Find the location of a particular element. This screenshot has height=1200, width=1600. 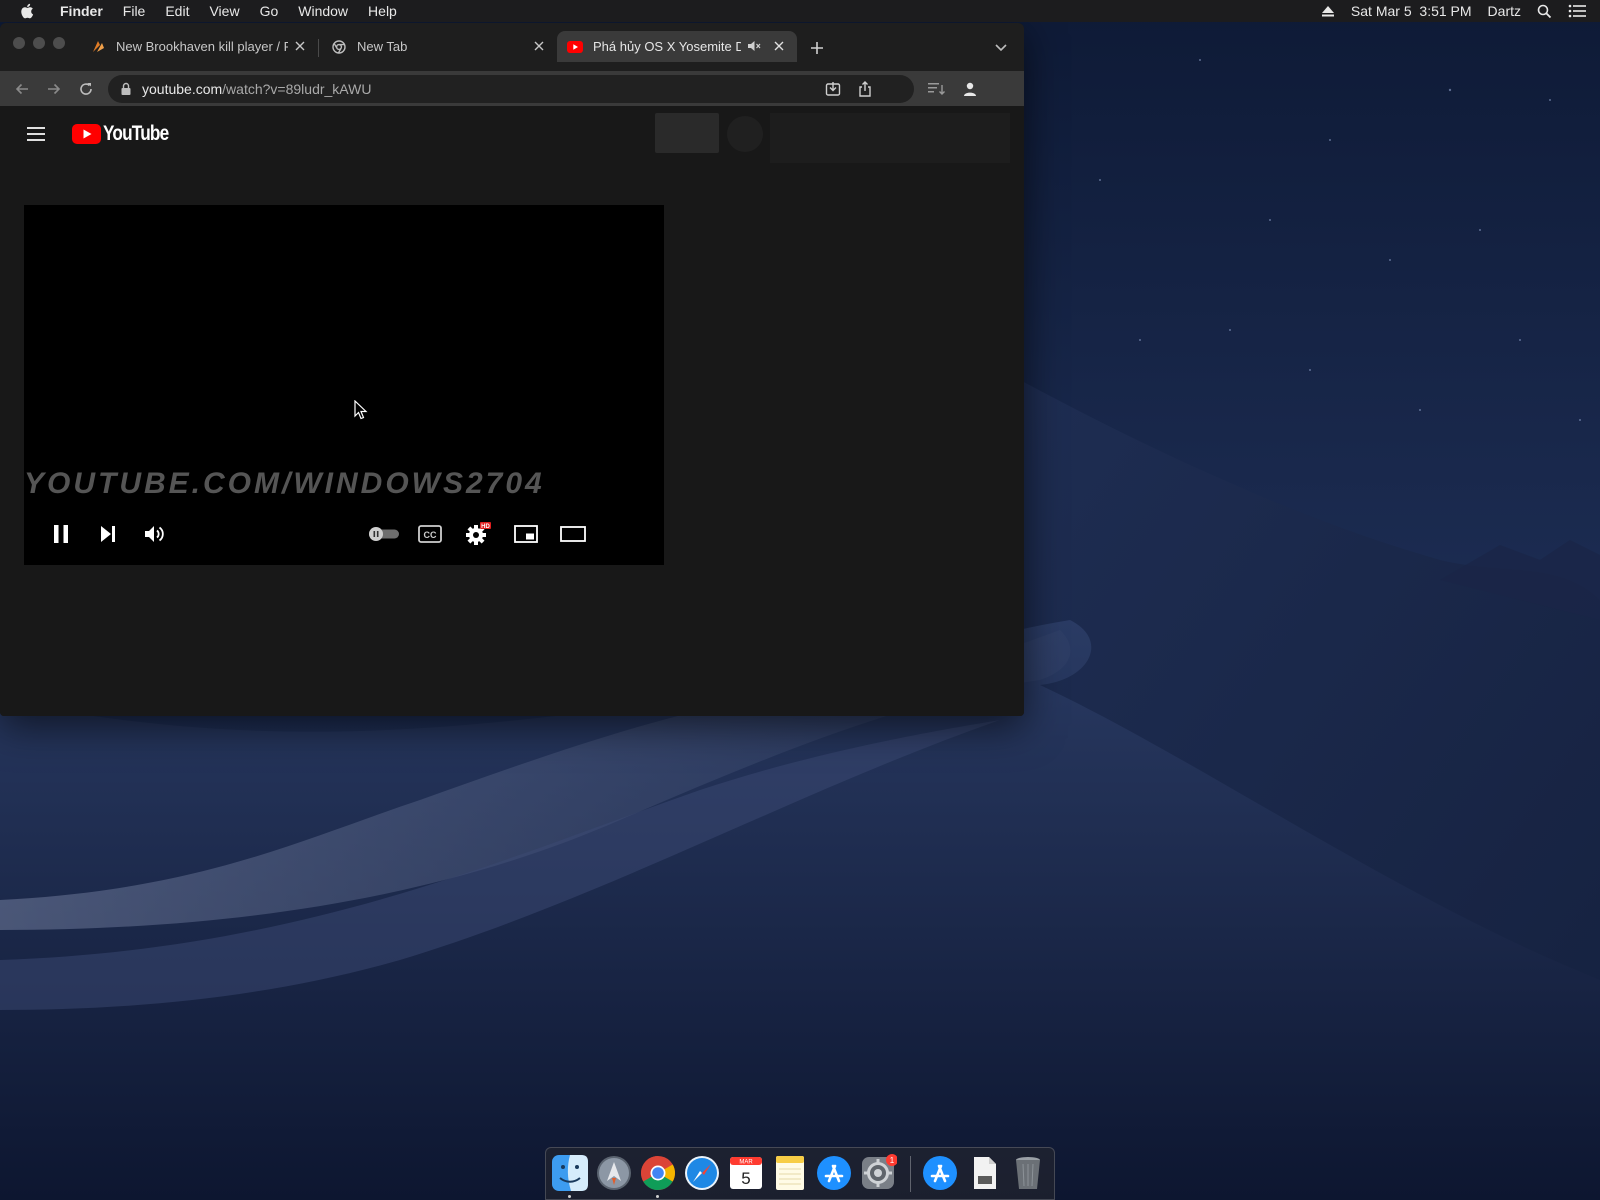

youtube-header: YouTube is located at coordinates (505, 134).